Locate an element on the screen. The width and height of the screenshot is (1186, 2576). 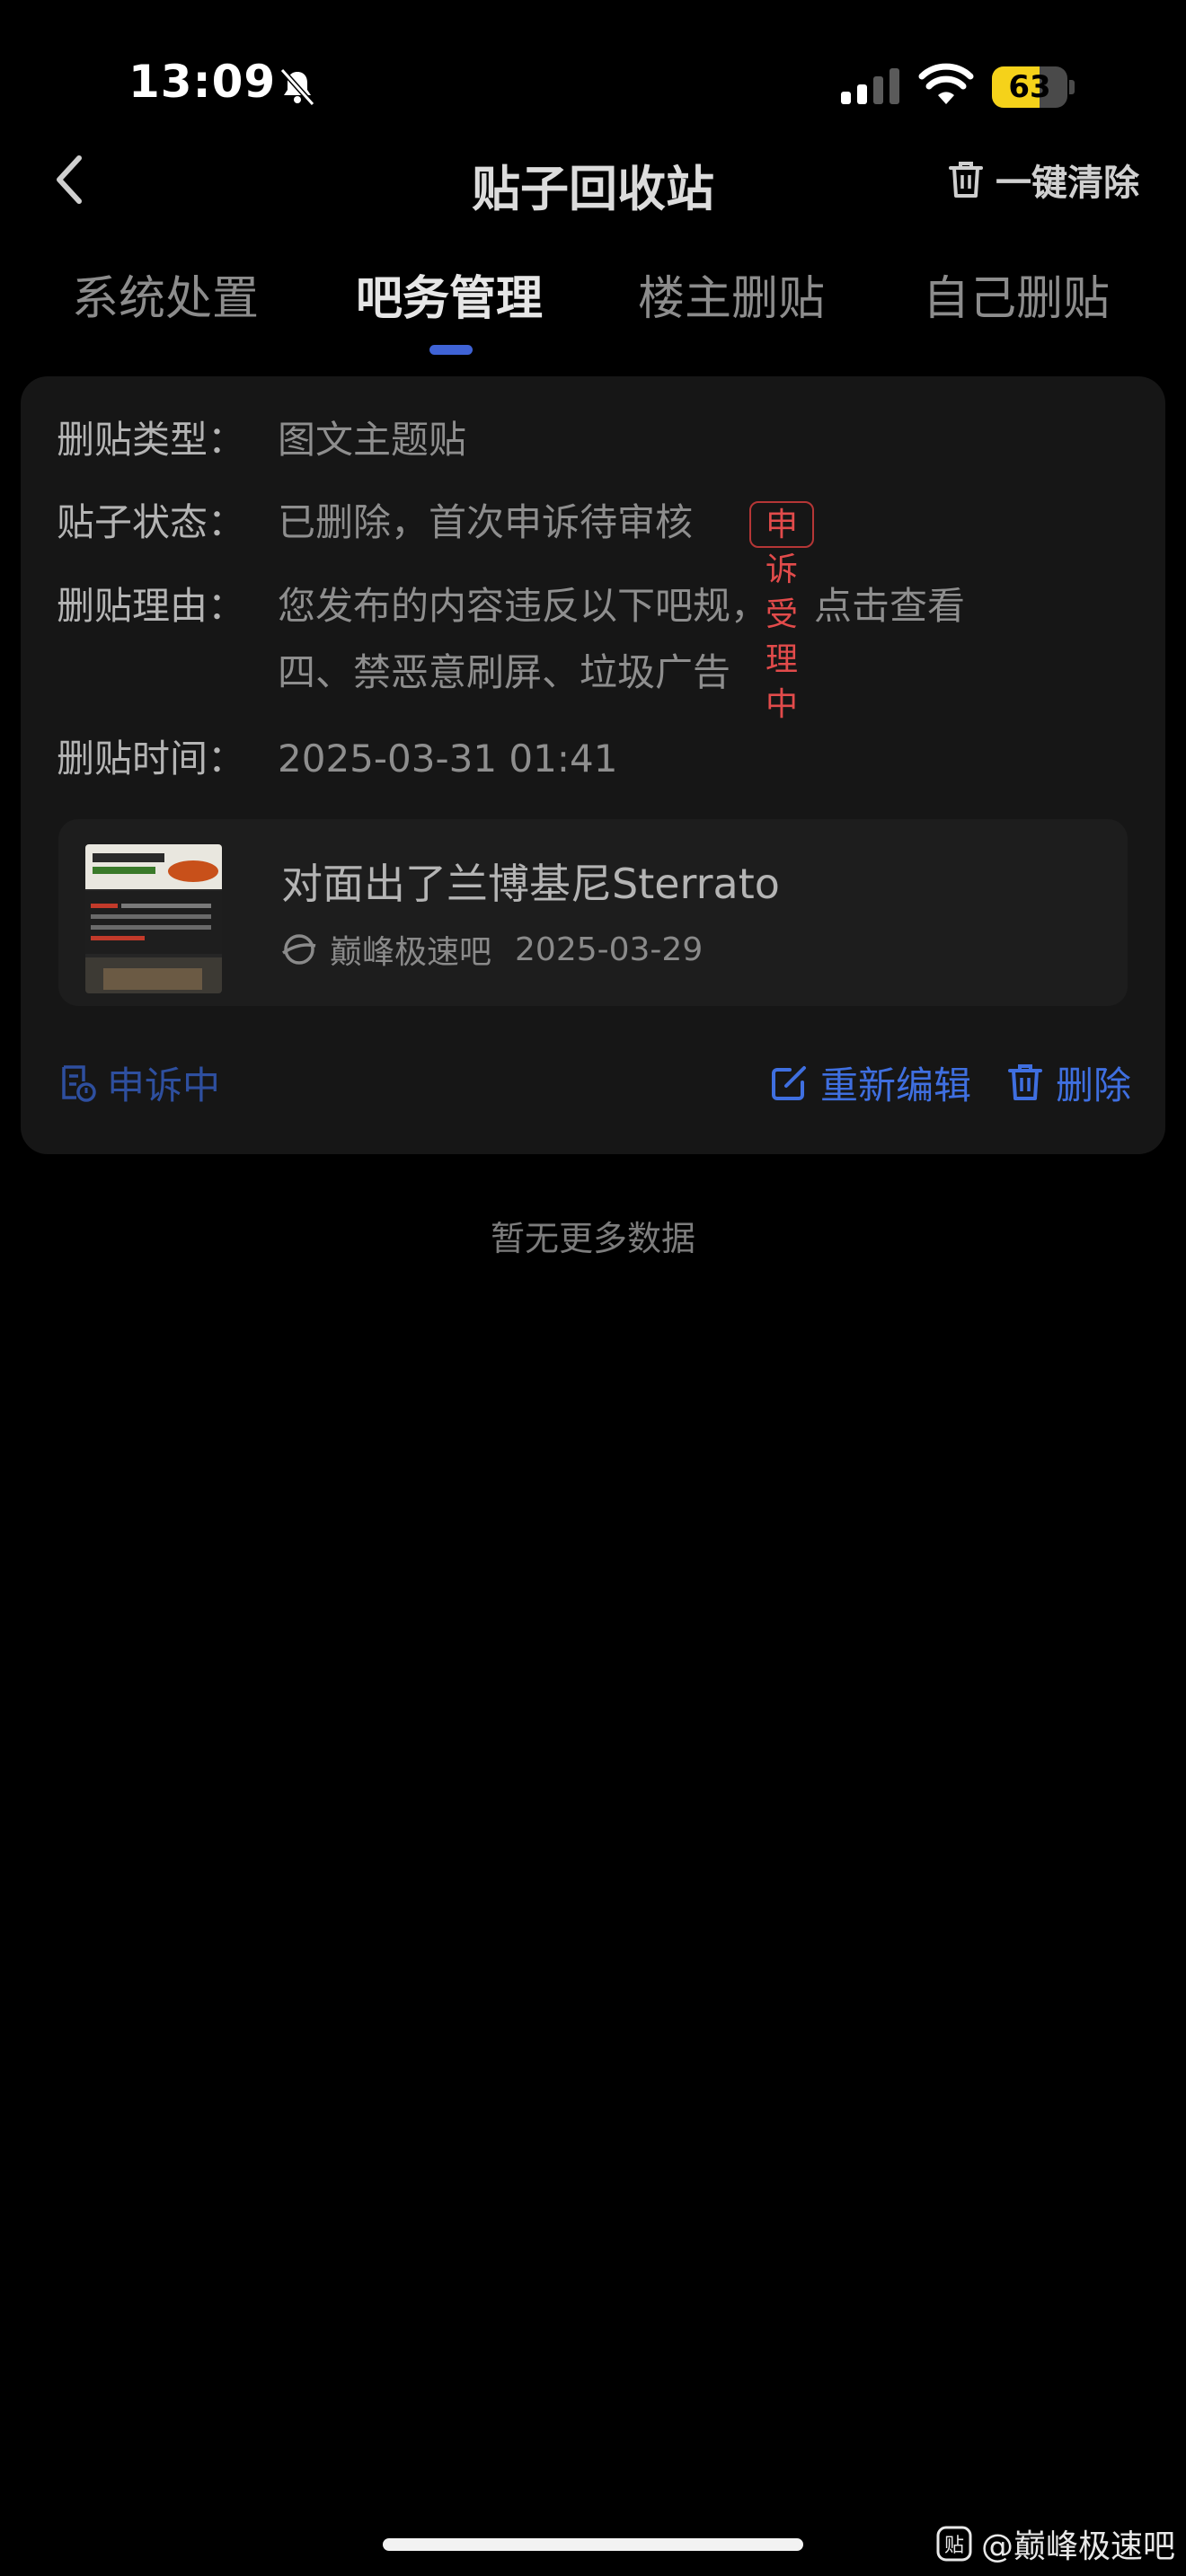
delete-reason-line1: 您发布的内容违反以下吧规， is located at coordinates (523, 606).